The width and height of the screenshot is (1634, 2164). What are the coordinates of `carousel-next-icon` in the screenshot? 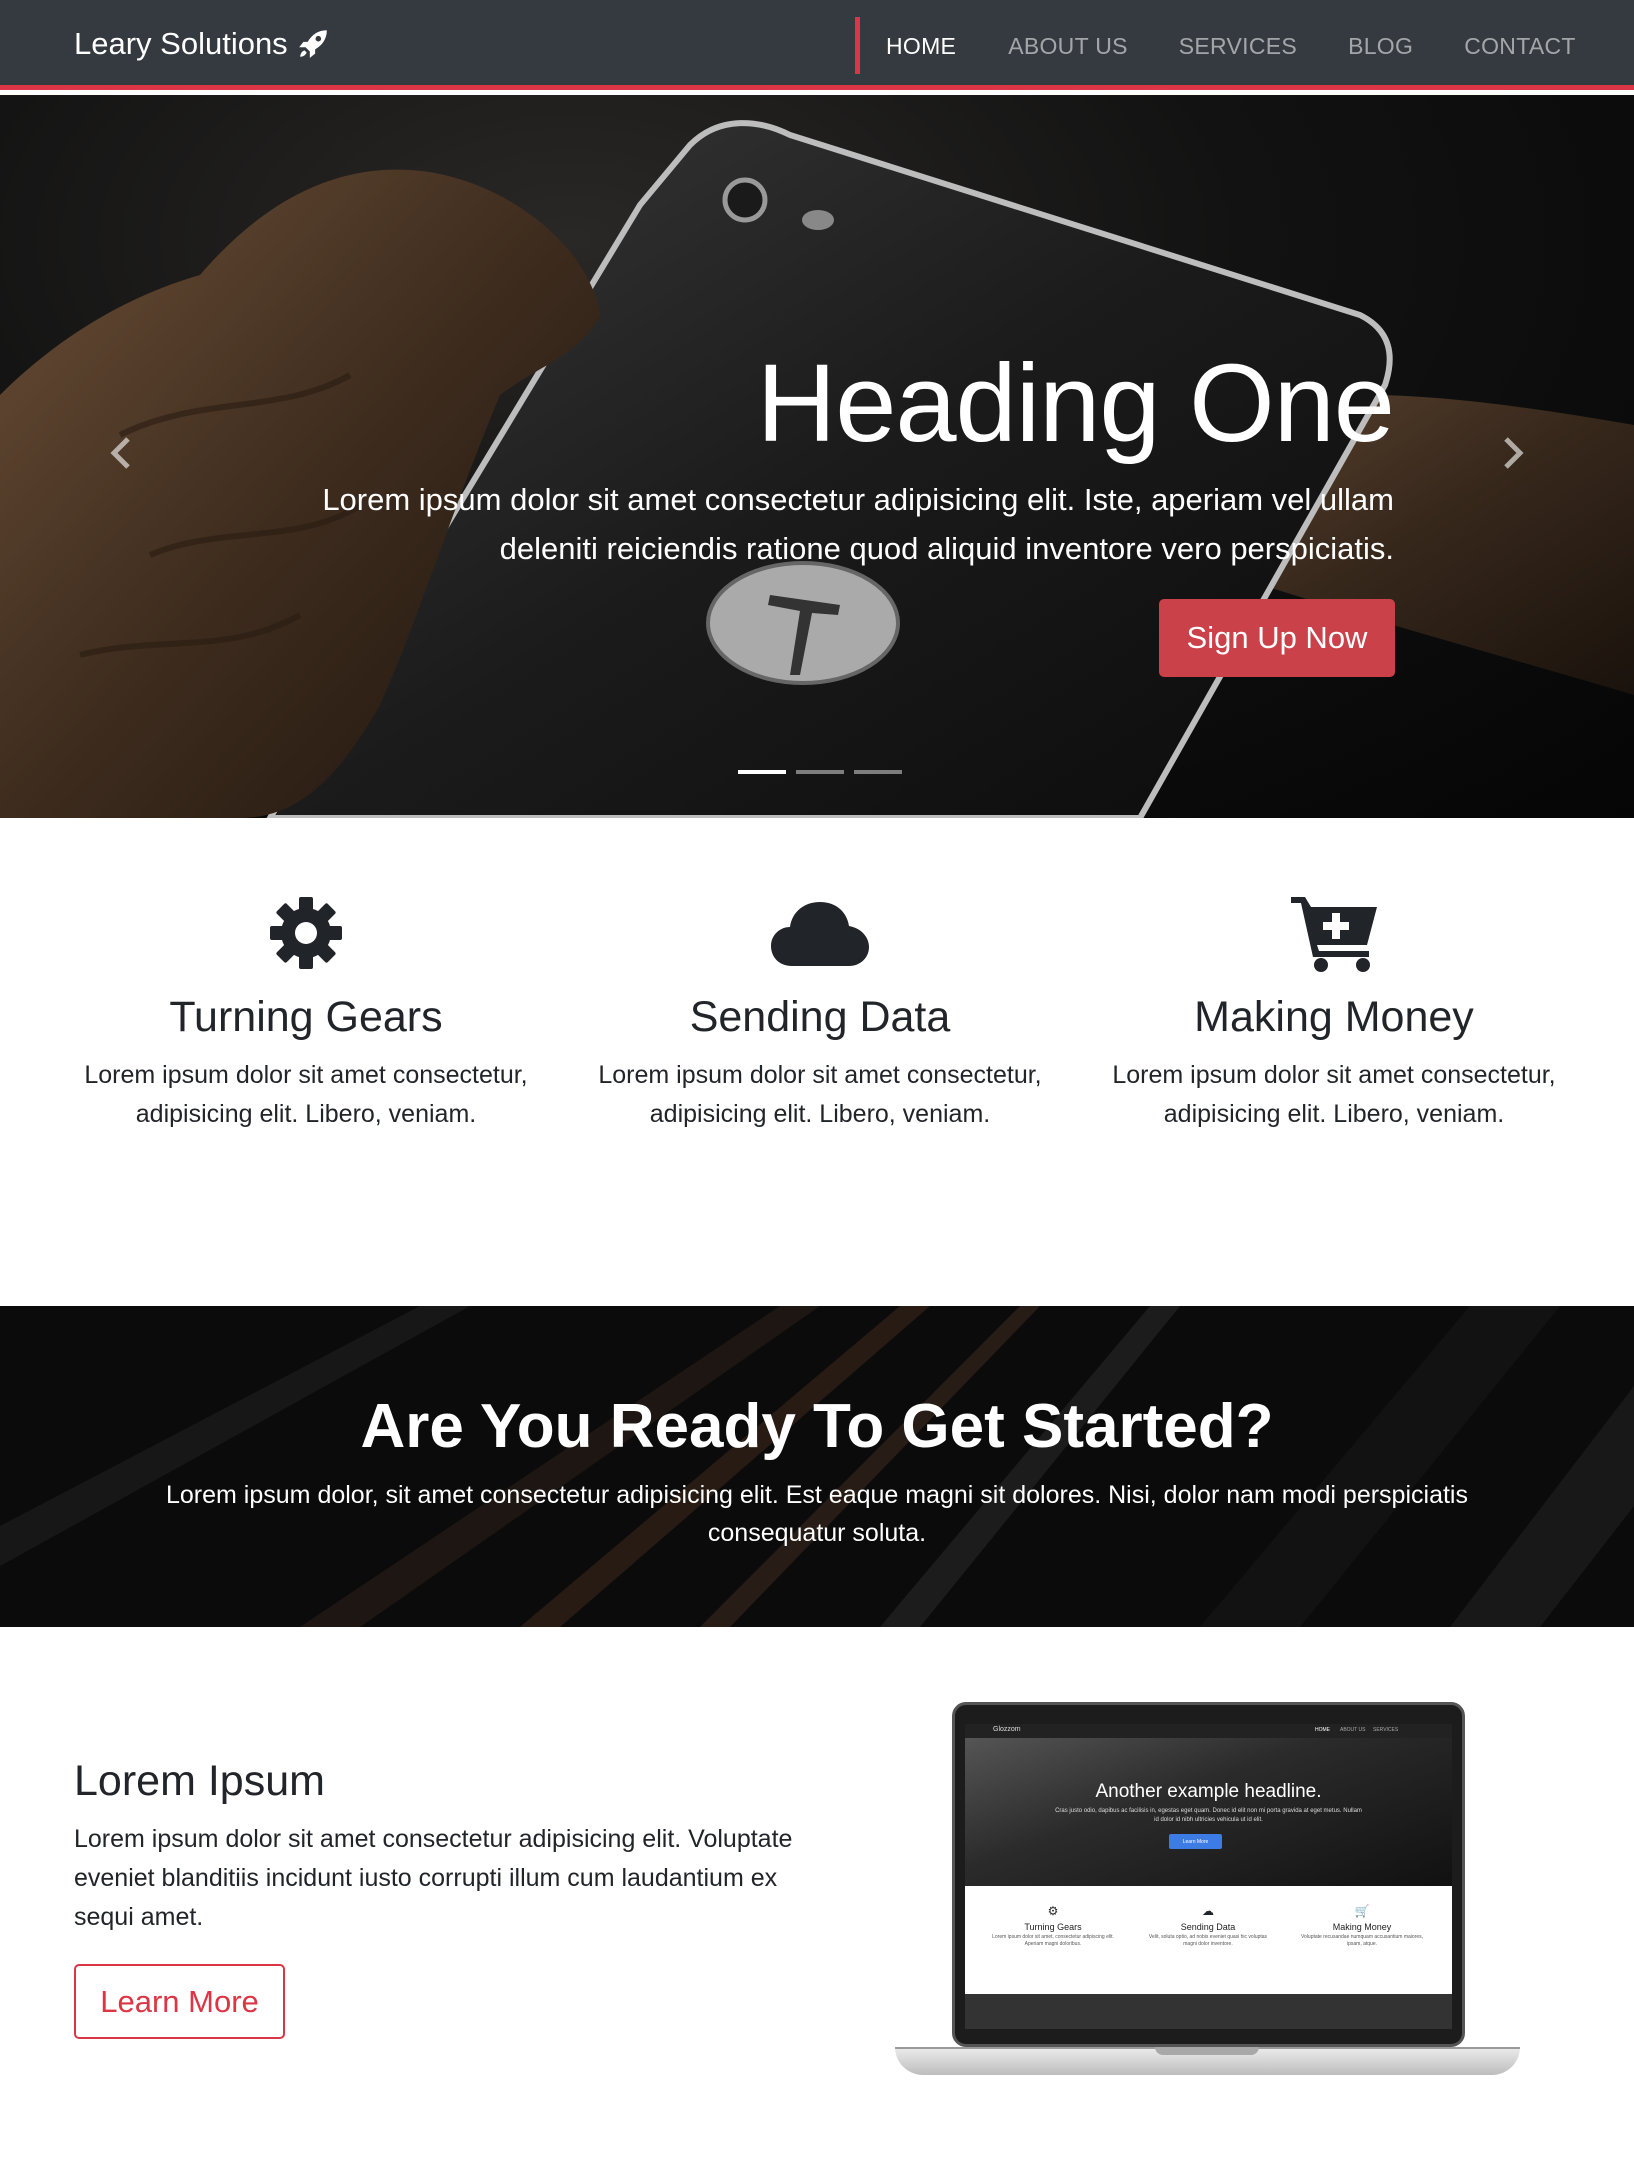 It's located at (1512, 453).